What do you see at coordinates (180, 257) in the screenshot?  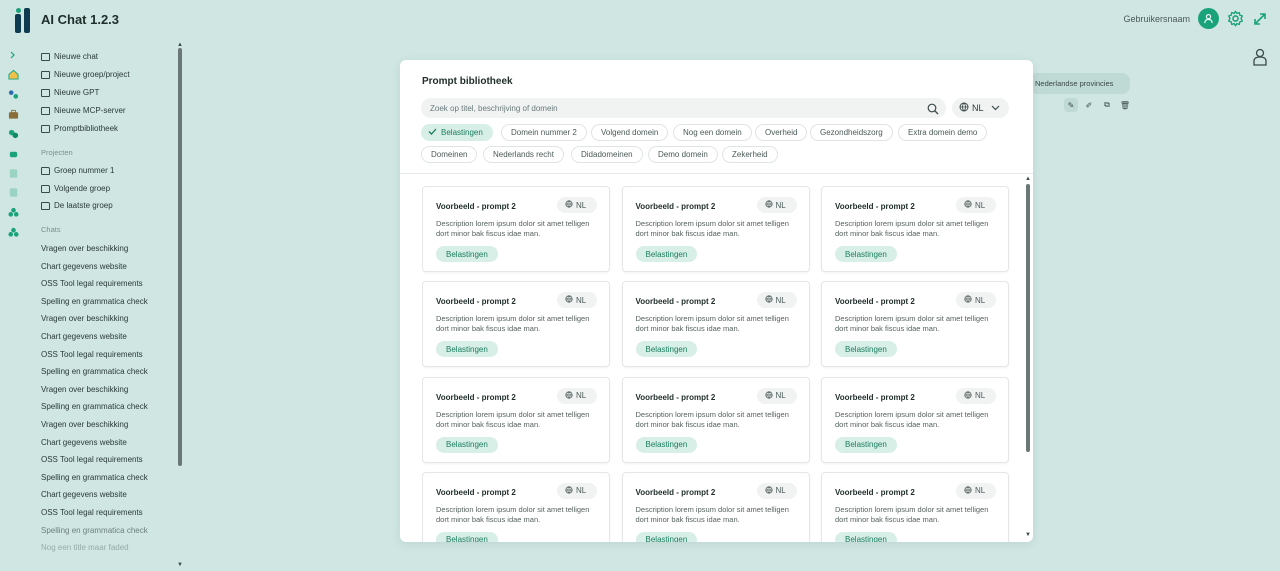 I see `sidebar-scrollbar` at bounding box center [180, 257].